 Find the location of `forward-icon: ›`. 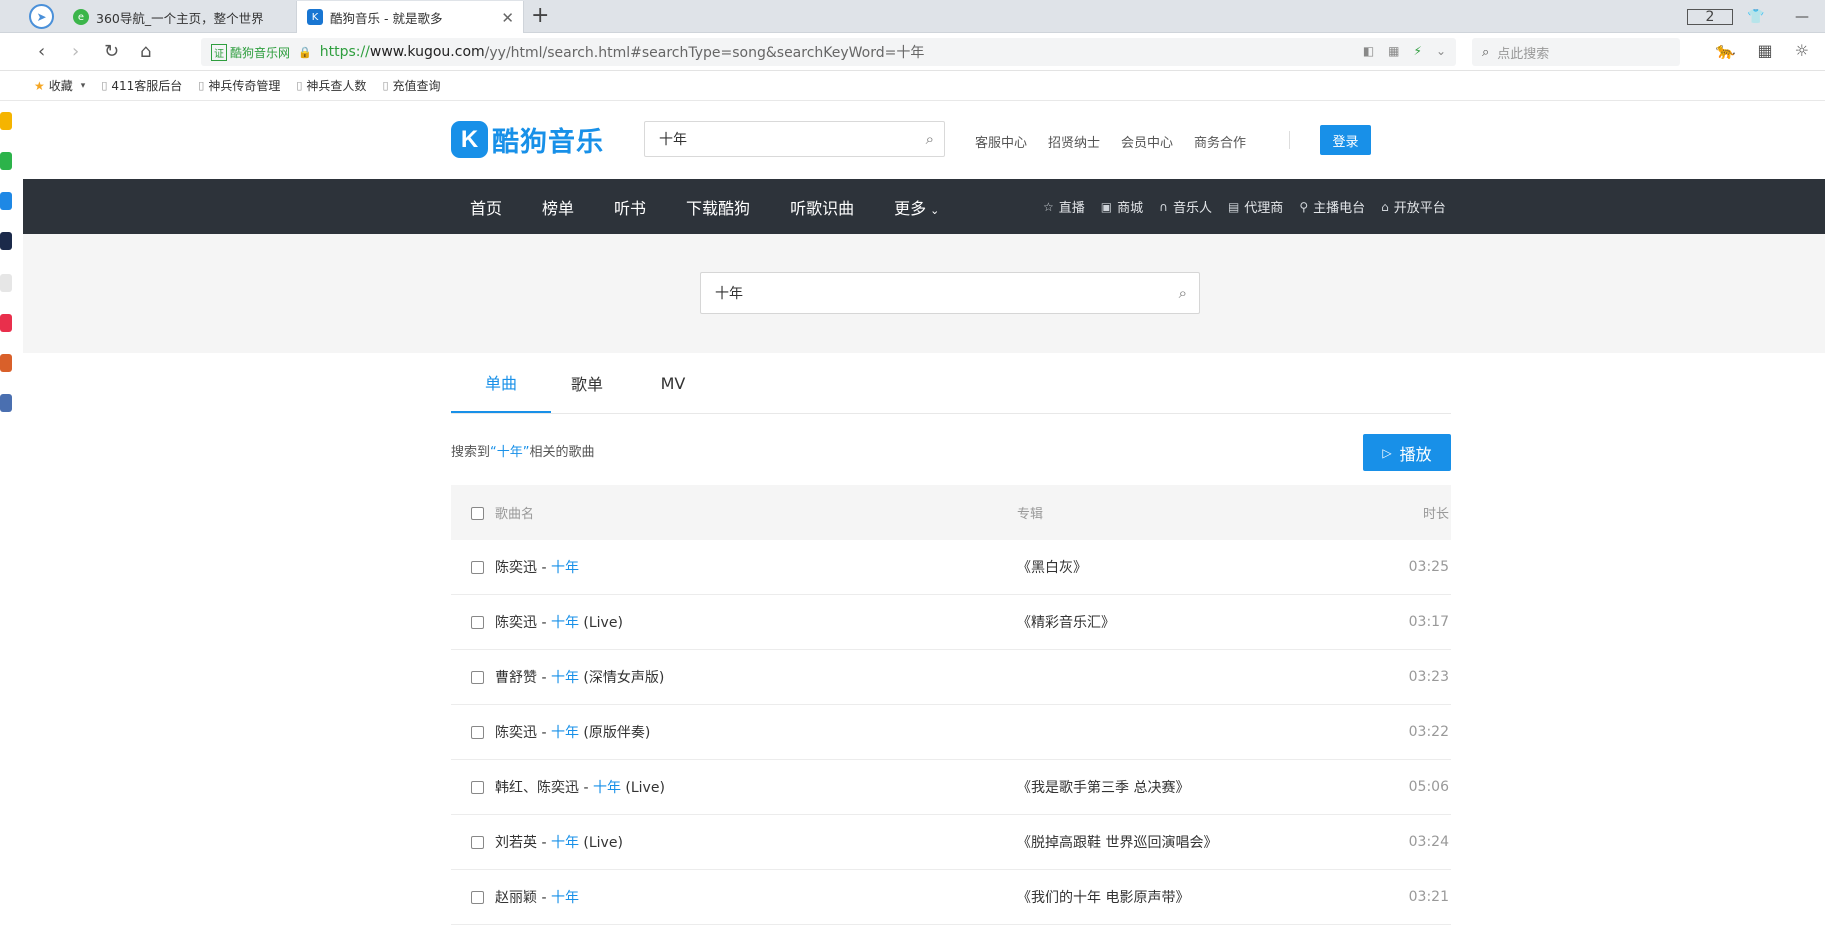

forward-icon: › is located at coordinates (75, 51).